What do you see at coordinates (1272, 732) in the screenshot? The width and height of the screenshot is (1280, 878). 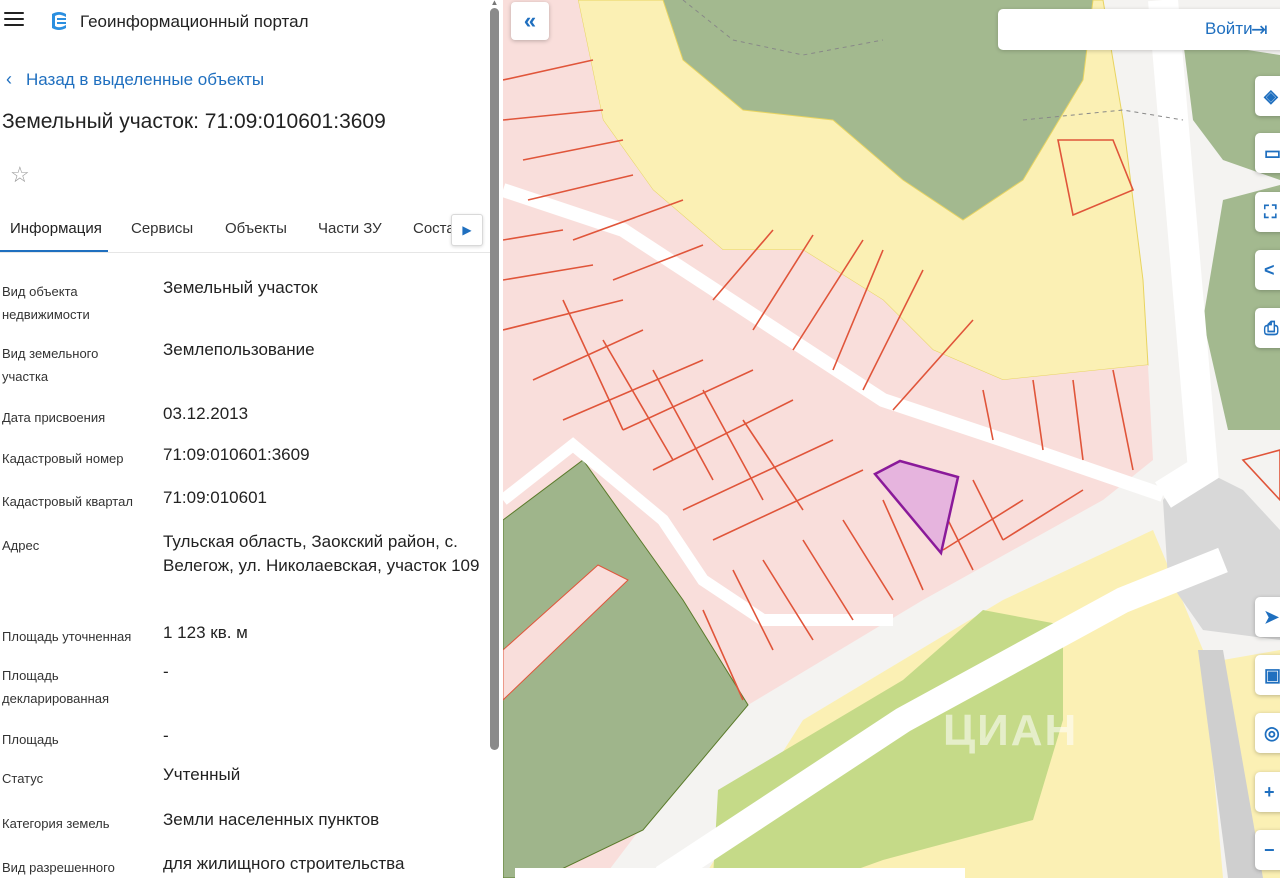 I see `target-icon: ◎` at bounding box center [1272, 732].